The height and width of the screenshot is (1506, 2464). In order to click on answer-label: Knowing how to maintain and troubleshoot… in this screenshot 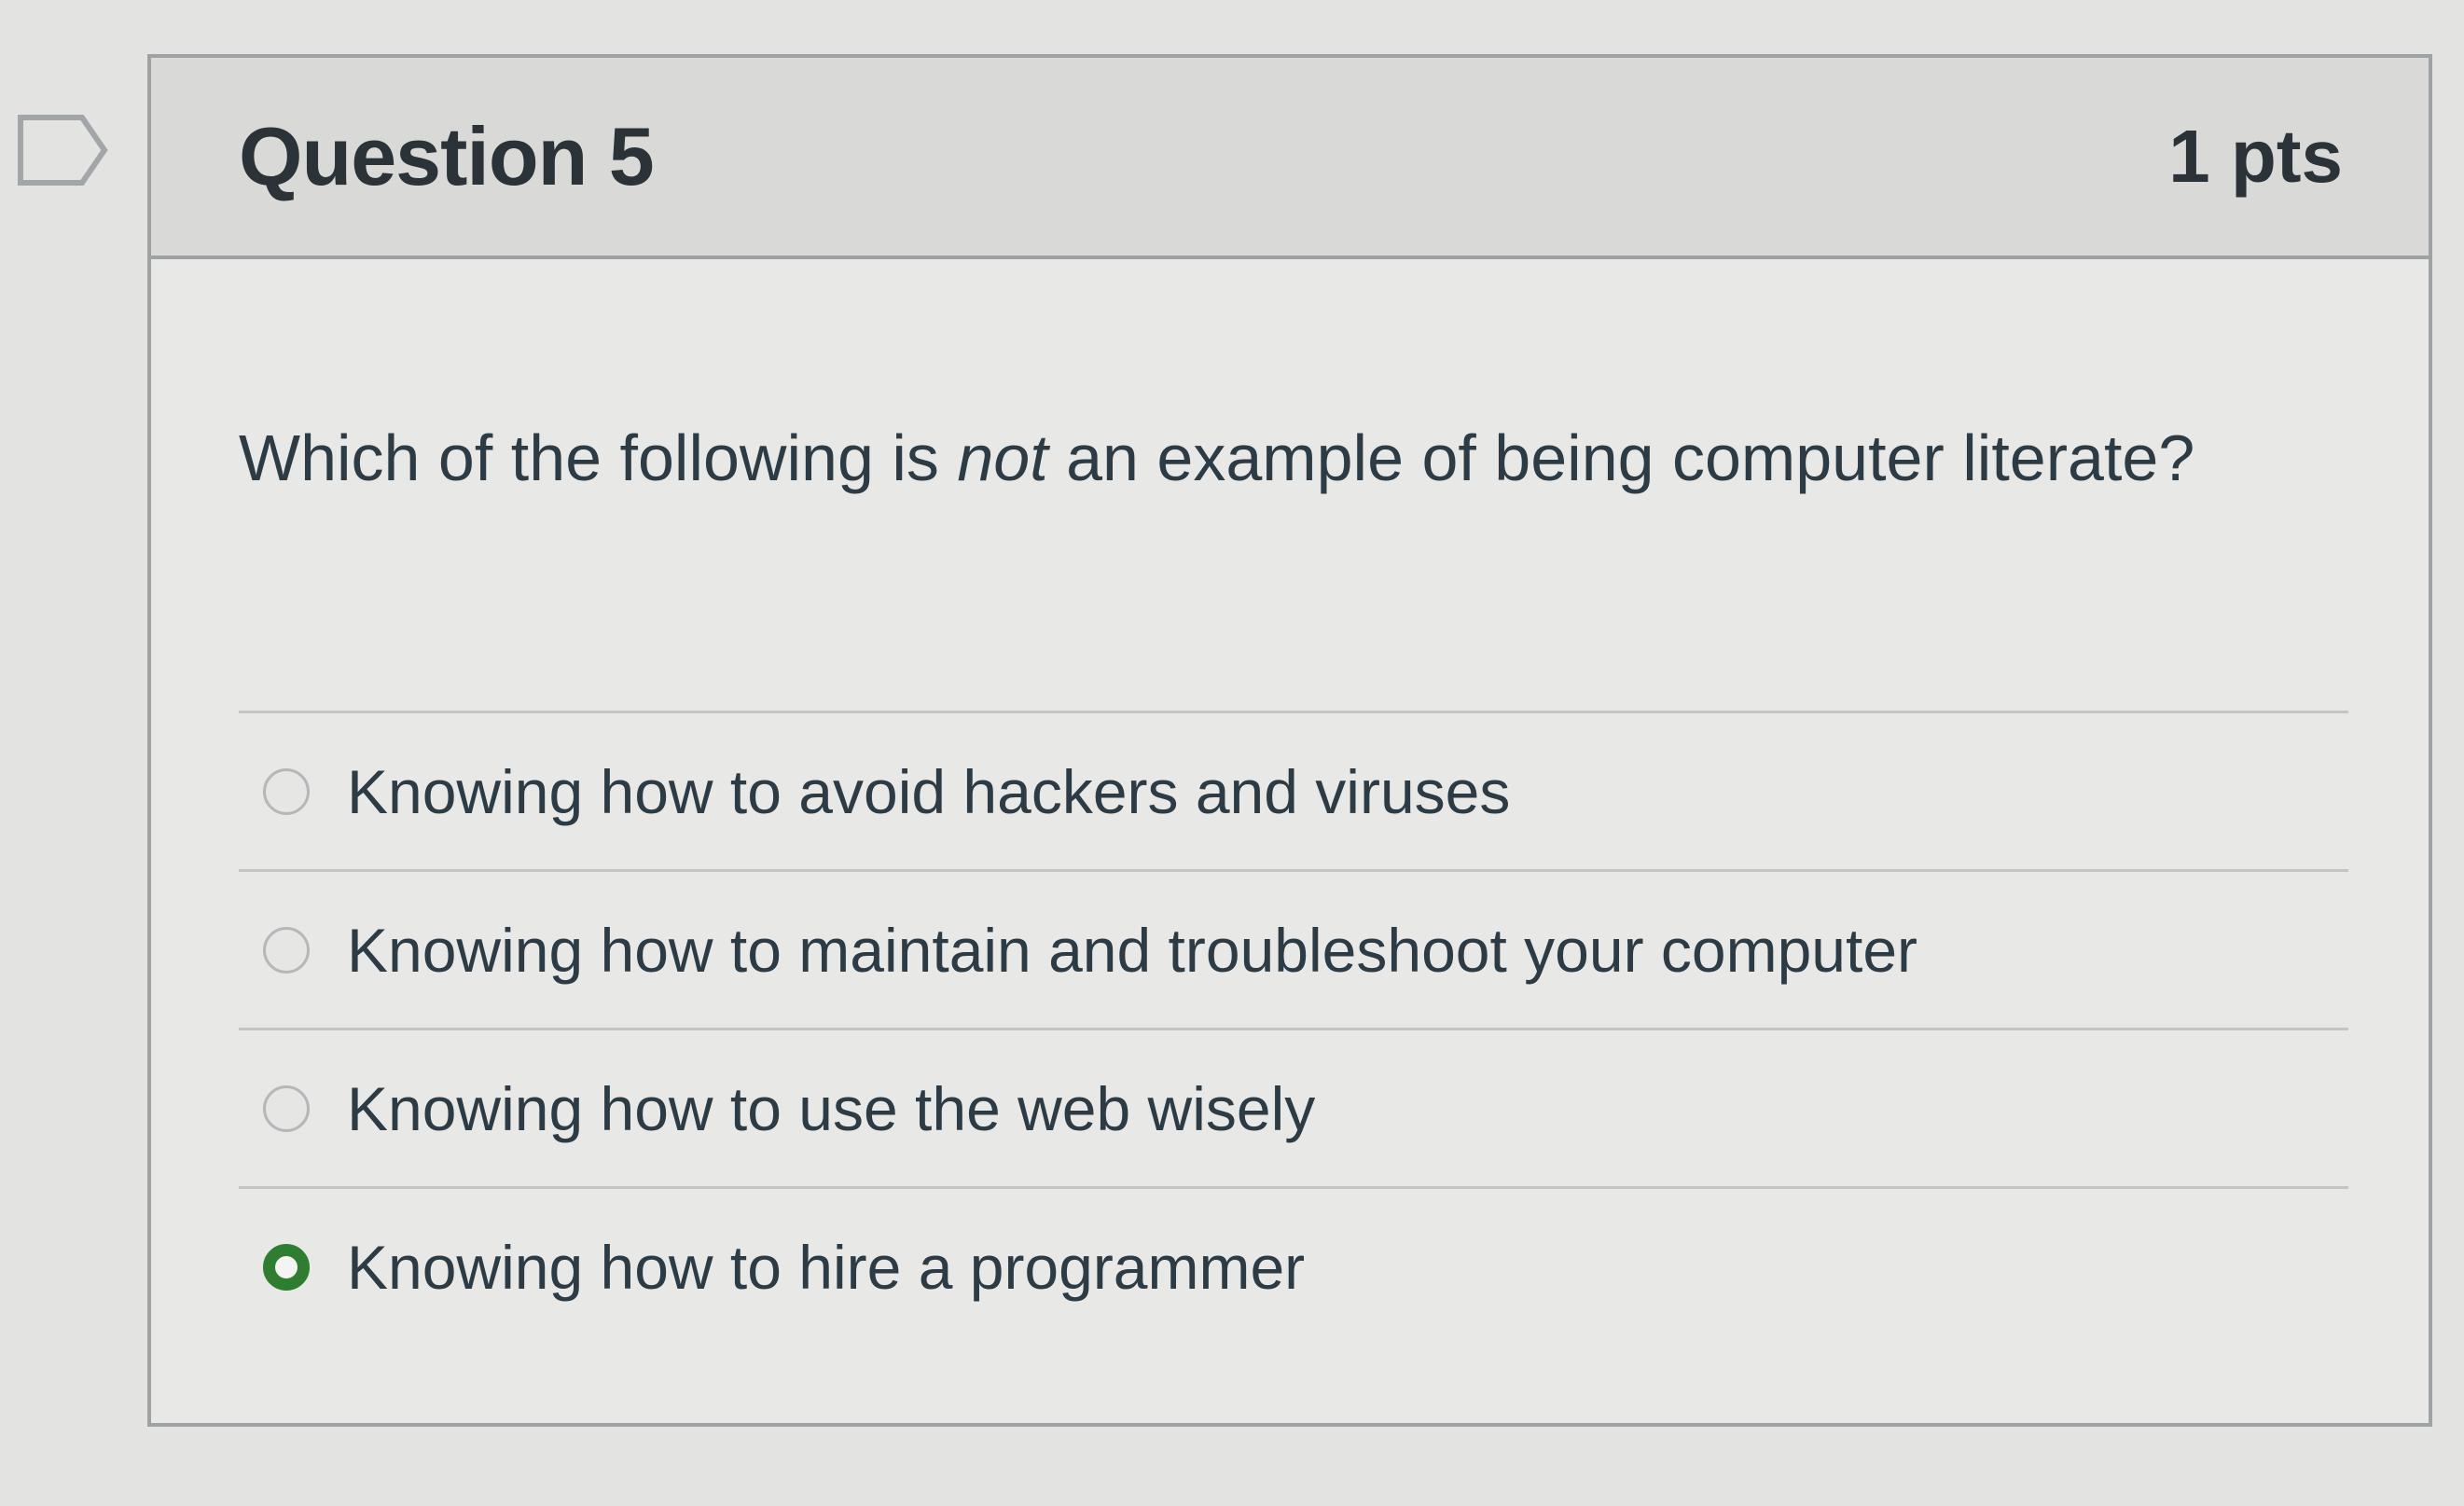, I will do `click(1132, 950)`.